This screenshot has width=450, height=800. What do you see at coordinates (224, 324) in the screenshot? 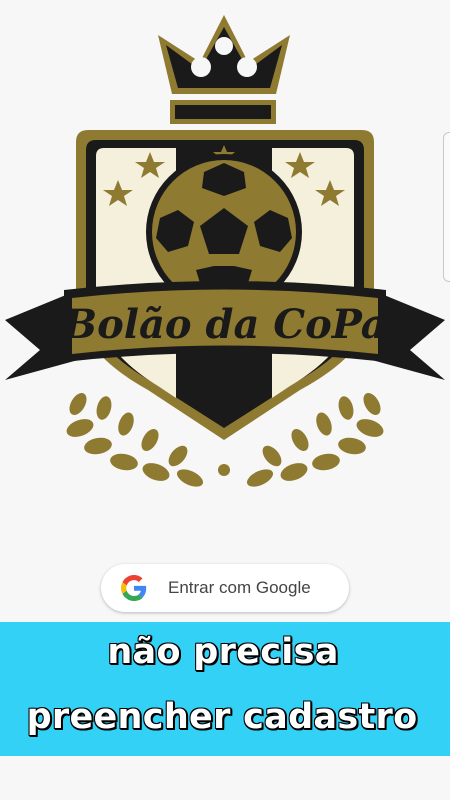
I see `logo-banner-text: Bolão da CoPa` at bounding box center [224, 324].